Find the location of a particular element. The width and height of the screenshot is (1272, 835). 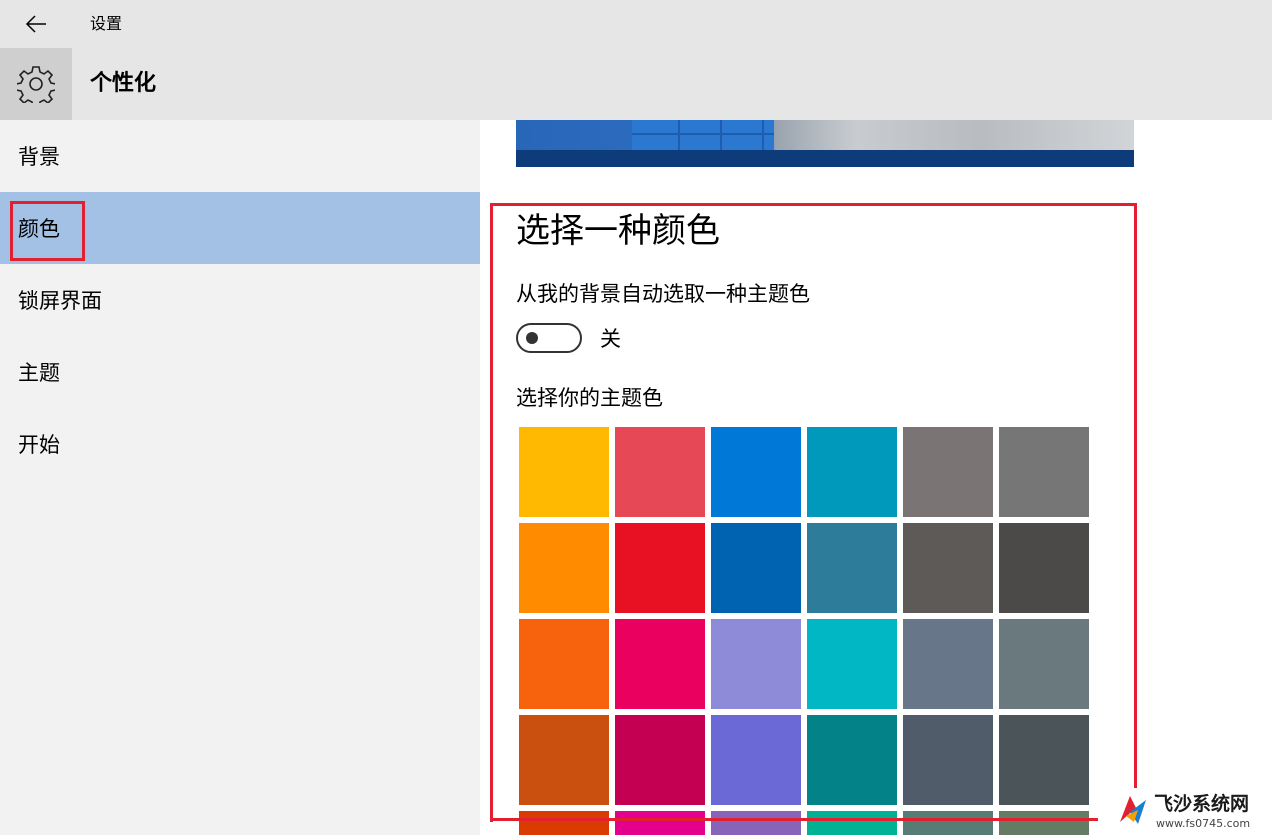

sidebar-item-background: 背景 is located at coordinates (240, 156).